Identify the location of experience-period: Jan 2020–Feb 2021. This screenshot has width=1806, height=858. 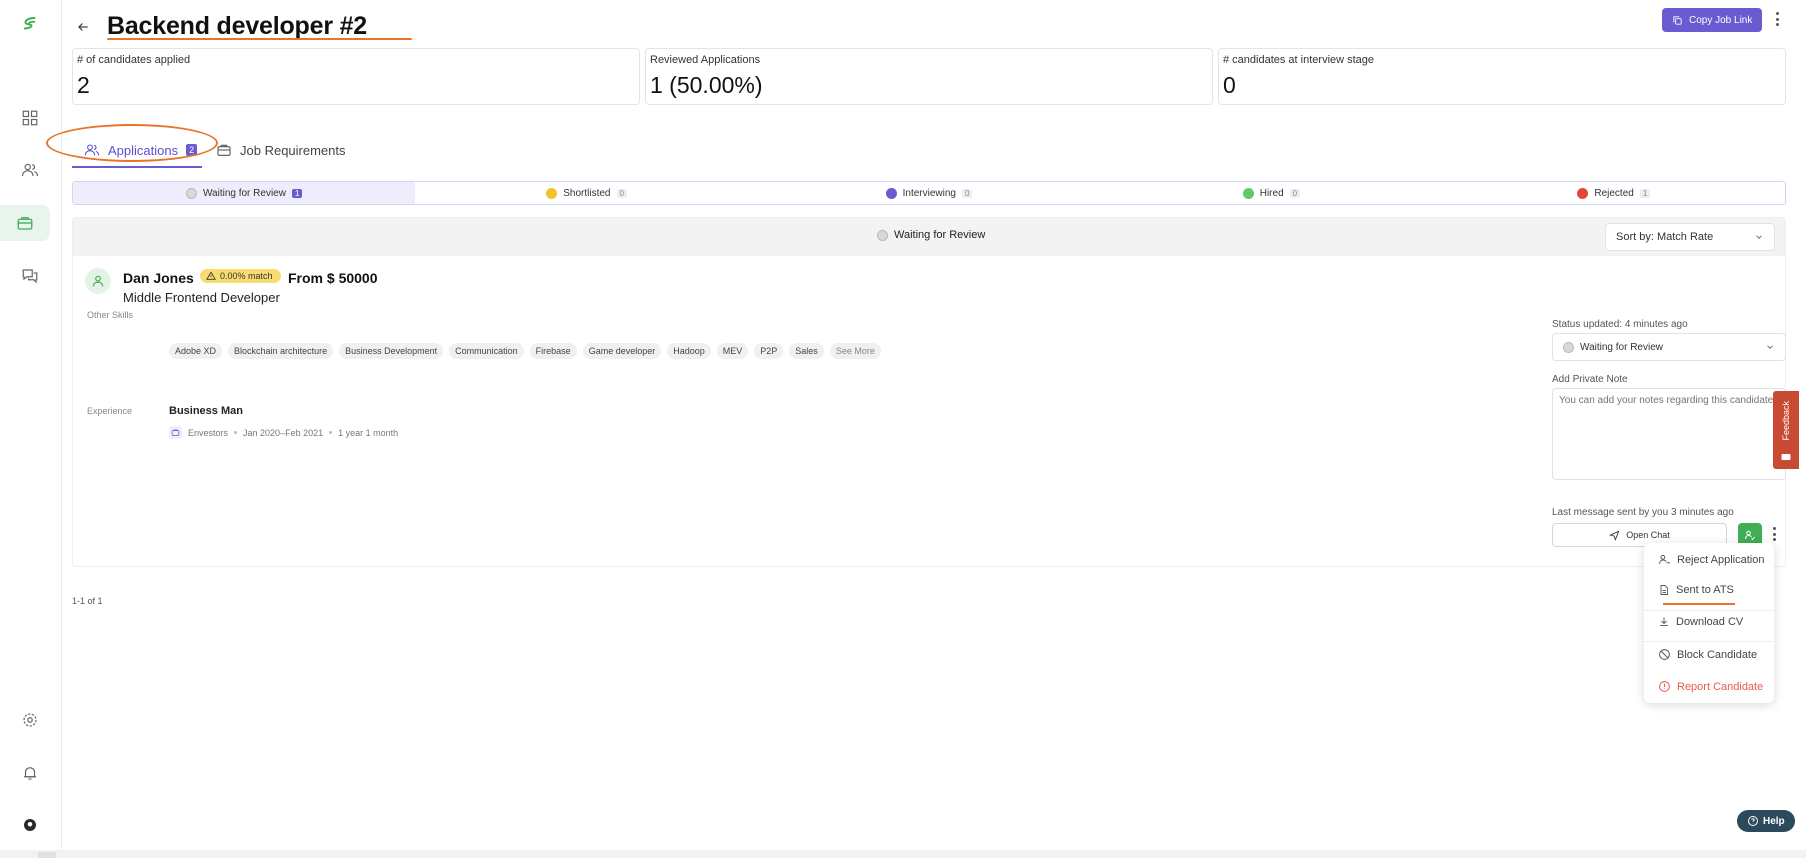
(283, 432).